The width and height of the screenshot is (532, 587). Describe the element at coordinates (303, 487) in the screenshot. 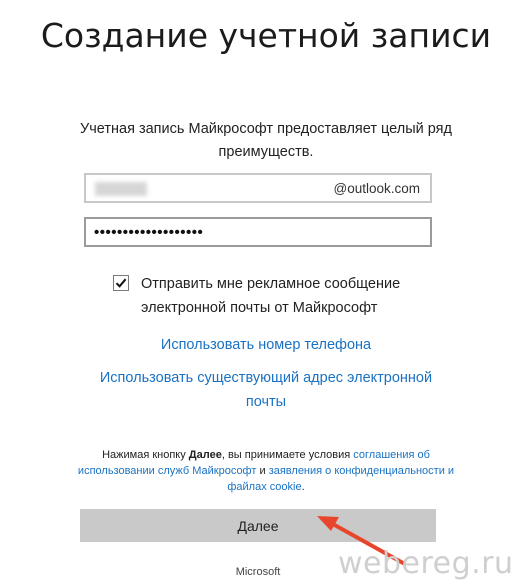

I see `legal-suffix: .` at that location.